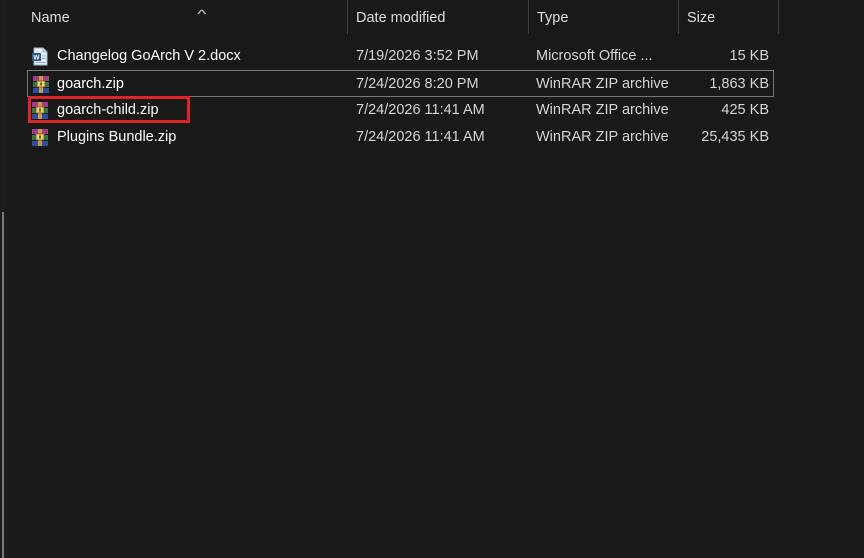 Image resolution: width=864 pixels, height=558 pixels. What do you see at coordinates (3, 385) in the screenshot?
I see `scrollbar-thumb` at bounding box center [3, 385].